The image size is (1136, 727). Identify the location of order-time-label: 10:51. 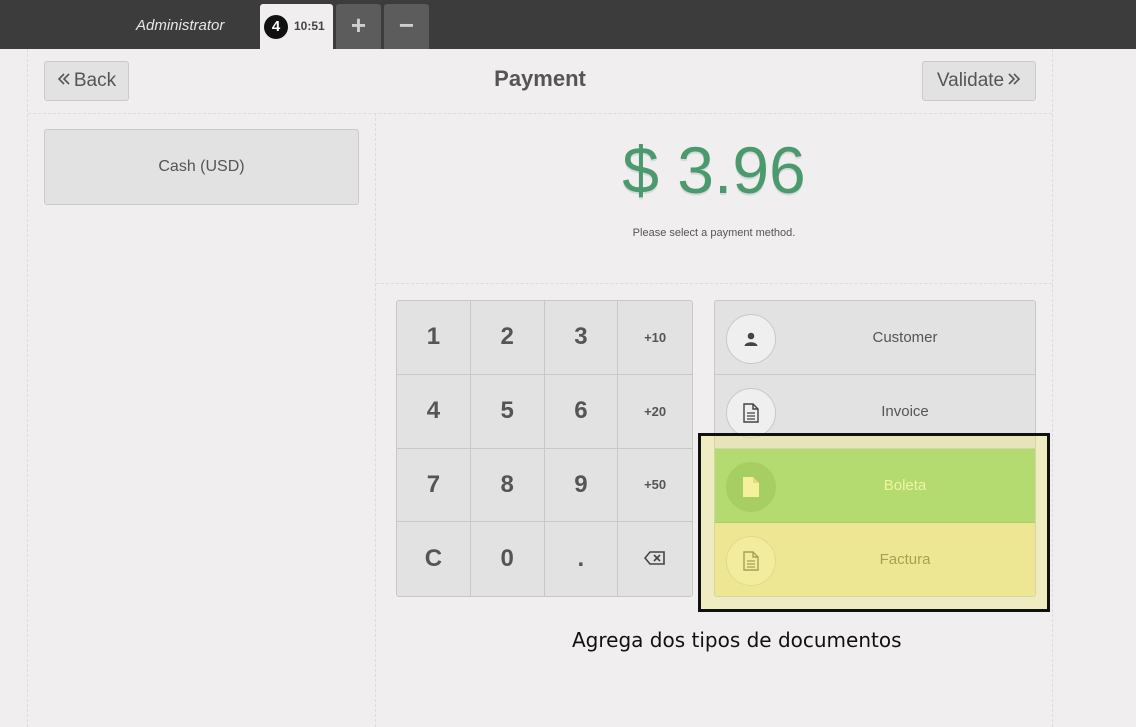
(309, 26).